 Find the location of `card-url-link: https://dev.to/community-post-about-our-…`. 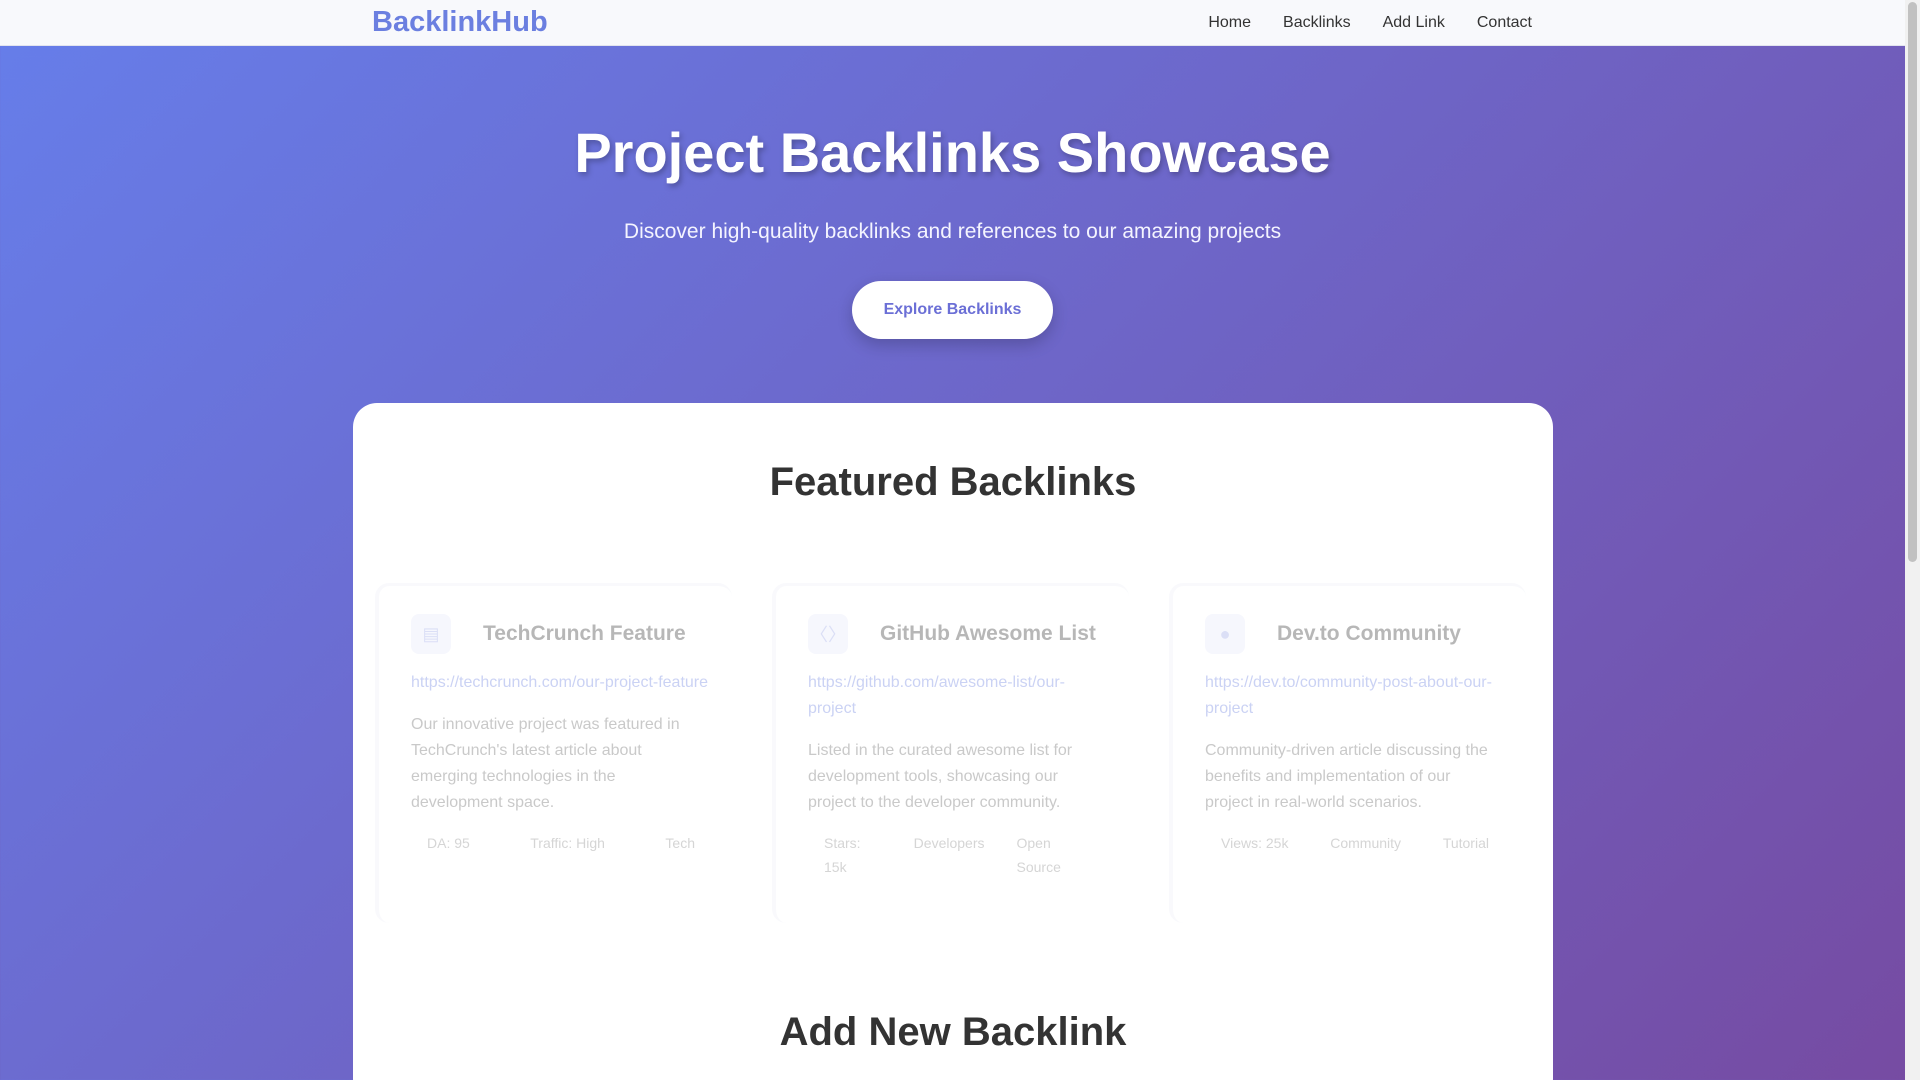

card-url-link: https://dev.to/community-post-about-our-… is located at coordinates (1355, 696).